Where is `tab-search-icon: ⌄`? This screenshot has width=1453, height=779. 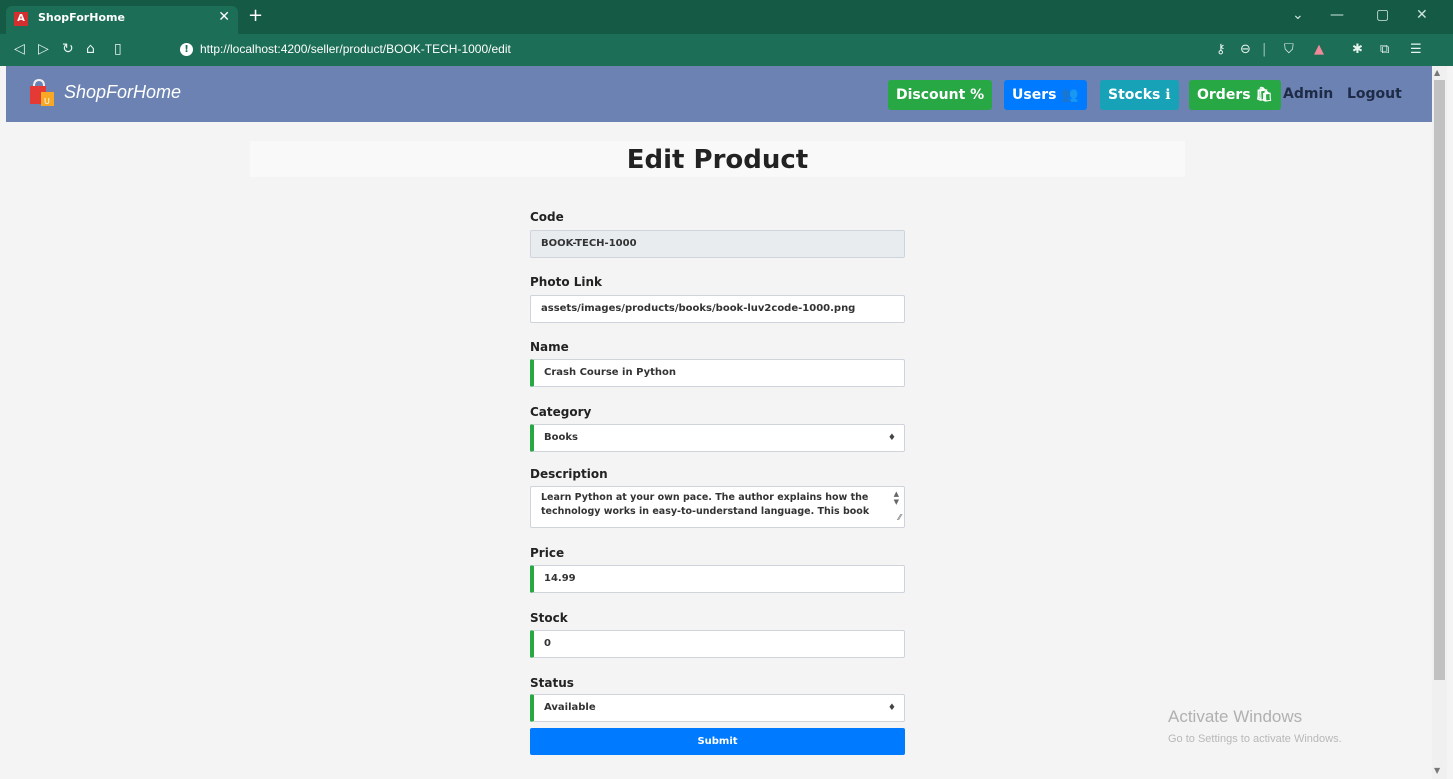
tab-search-icon: ⌄ is located at coordinates (1298, 15).